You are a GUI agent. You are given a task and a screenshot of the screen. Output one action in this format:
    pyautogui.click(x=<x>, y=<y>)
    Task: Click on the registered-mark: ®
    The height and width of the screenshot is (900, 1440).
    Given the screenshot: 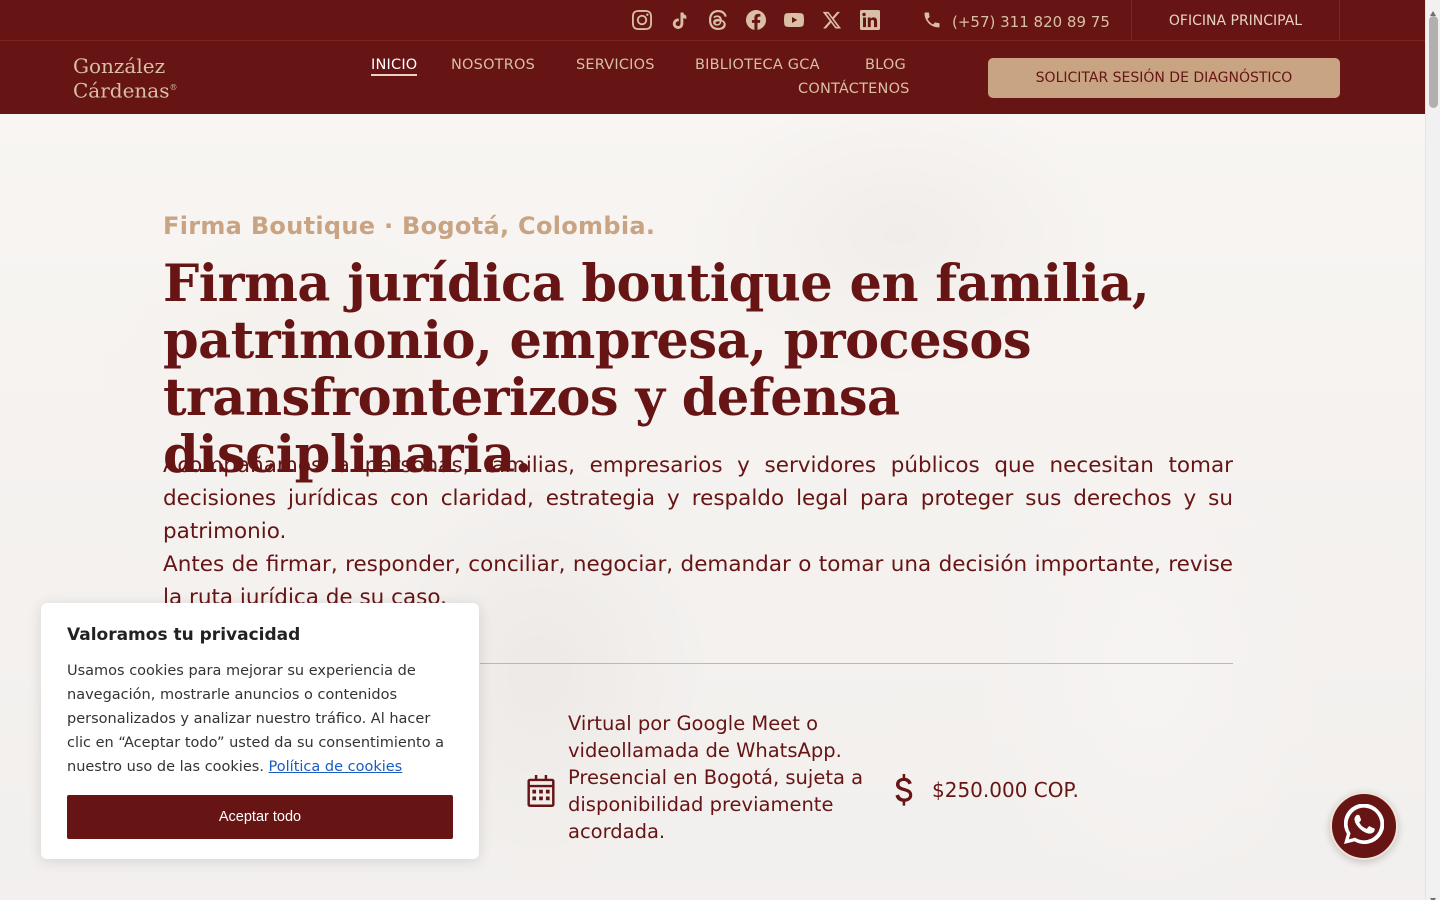 What is the action you would take?
    pyautogui.click(x=173, y=87)
    